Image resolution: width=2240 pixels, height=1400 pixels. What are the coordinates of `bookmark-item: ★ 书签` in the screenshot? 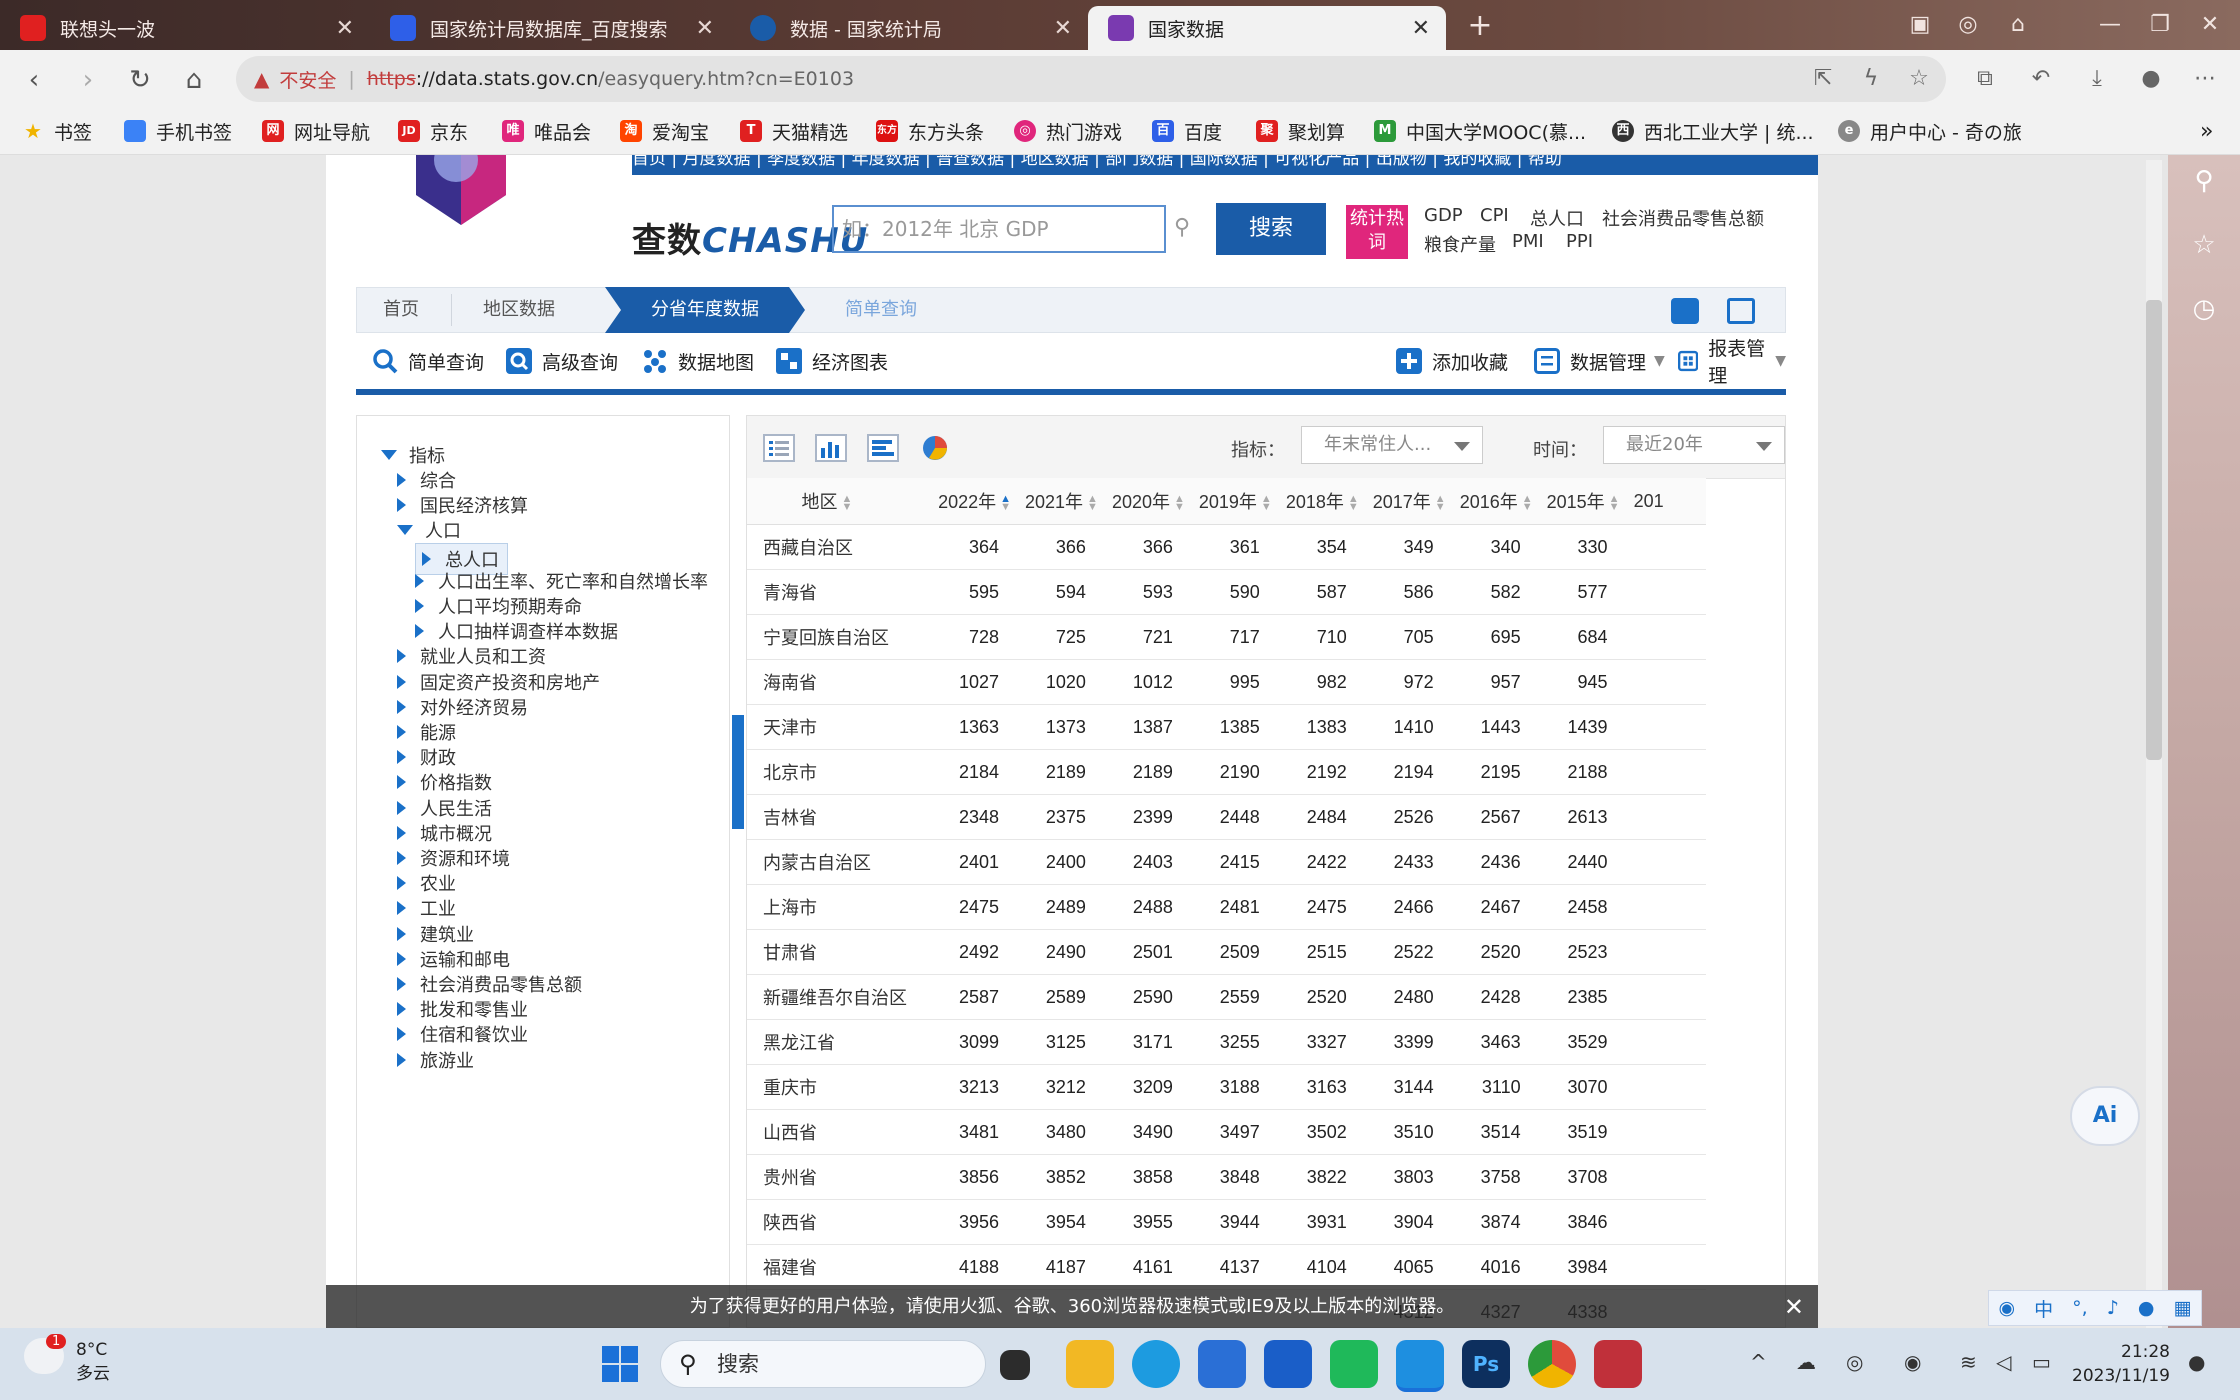 It's located at (57, 131).